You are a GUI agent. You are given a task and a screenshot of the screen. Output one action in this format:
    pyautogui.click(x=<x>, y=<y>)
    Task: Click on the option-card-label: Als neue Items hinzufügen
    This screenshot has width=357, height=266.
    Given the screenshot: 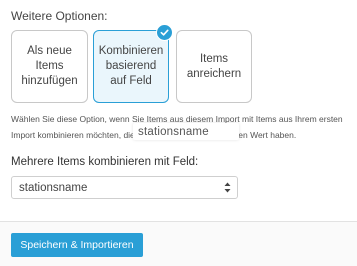 What is the action you would take?
    pyautogui.click(x=49, y=66)
    